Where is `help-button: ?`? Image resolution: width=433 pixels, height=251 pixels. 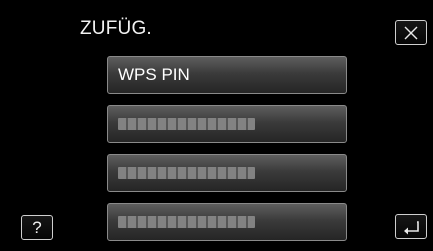 help-button: ? is located at coordinates (37, 227).